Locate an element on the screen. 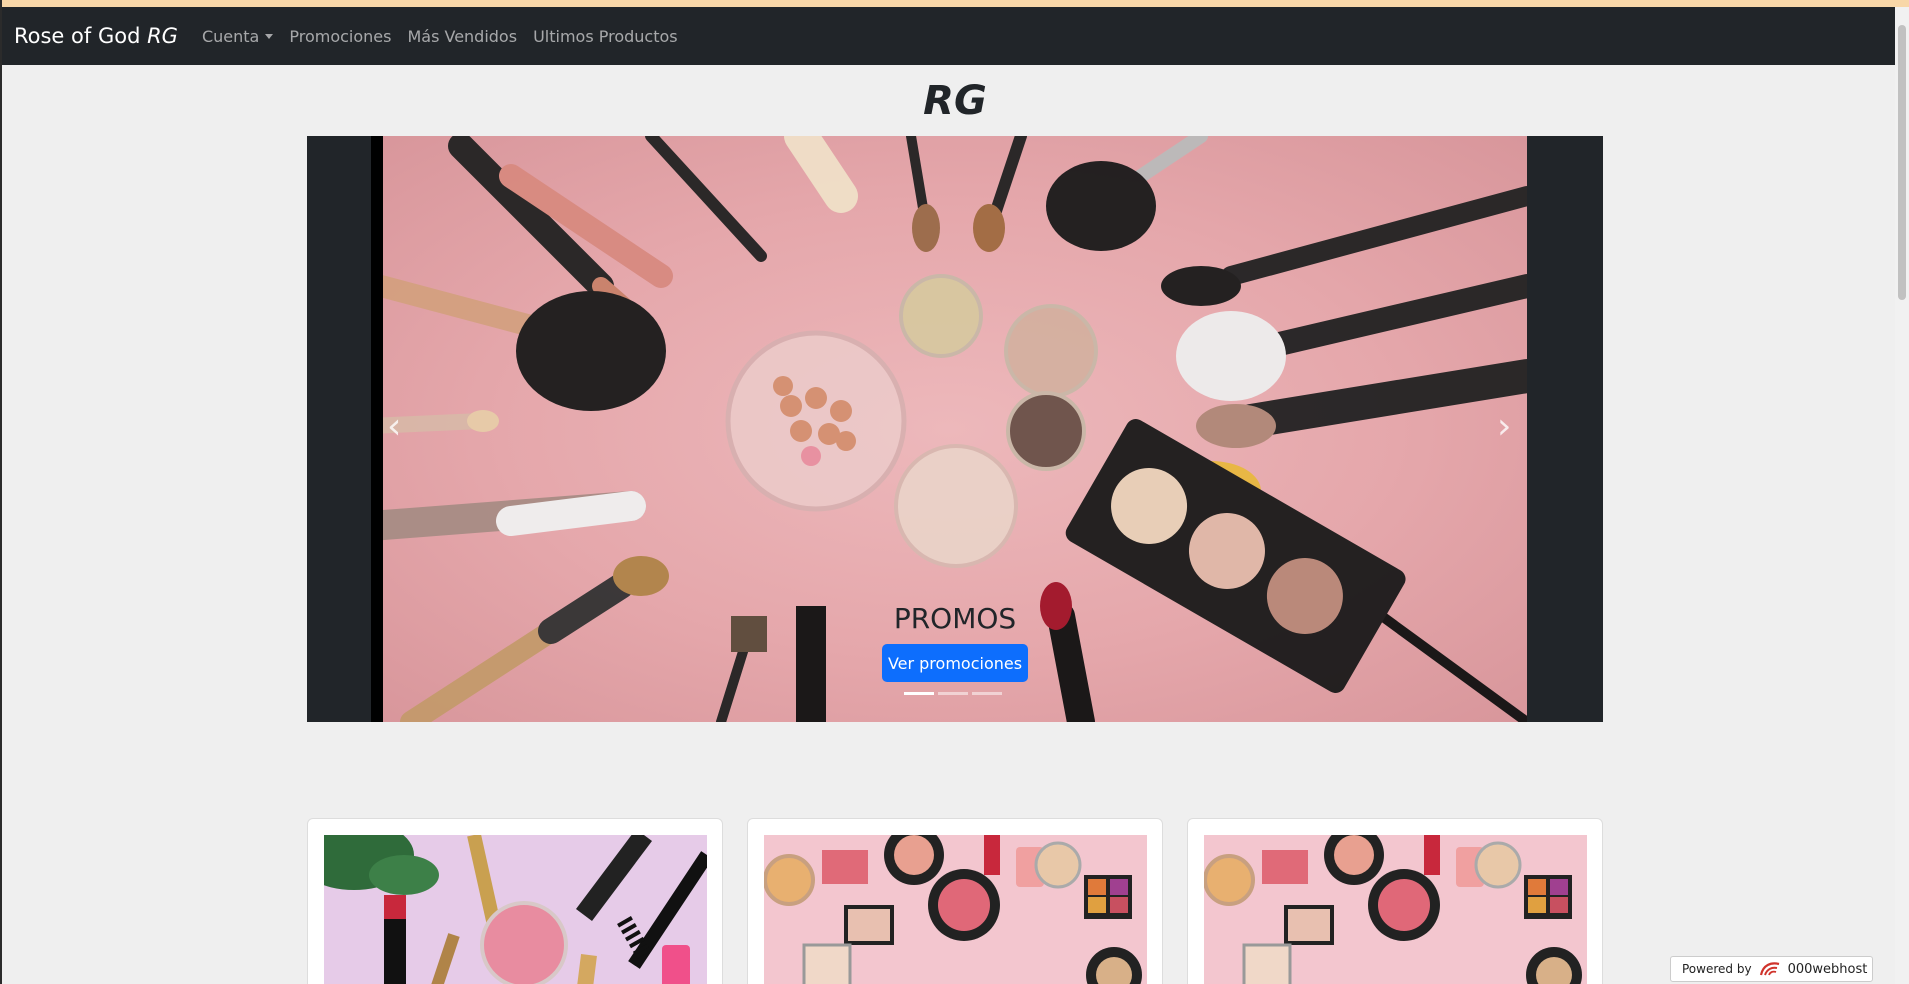 Image resolution: width=1909 pixels, height=984 pixels. nav-cuenta-label: Cuenta is located at coordinates (230, 36).